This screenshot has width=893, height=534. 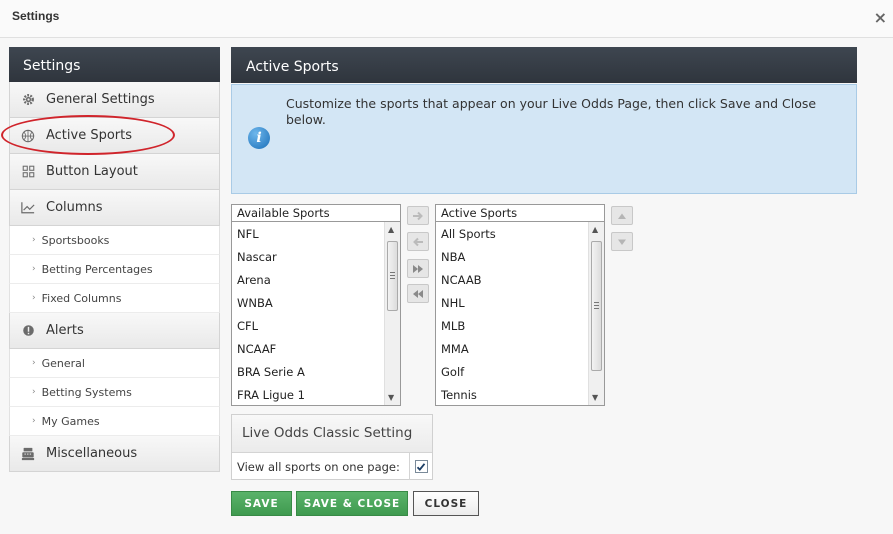 I want to click on close-icon: ×, so click(x=880, y=17).